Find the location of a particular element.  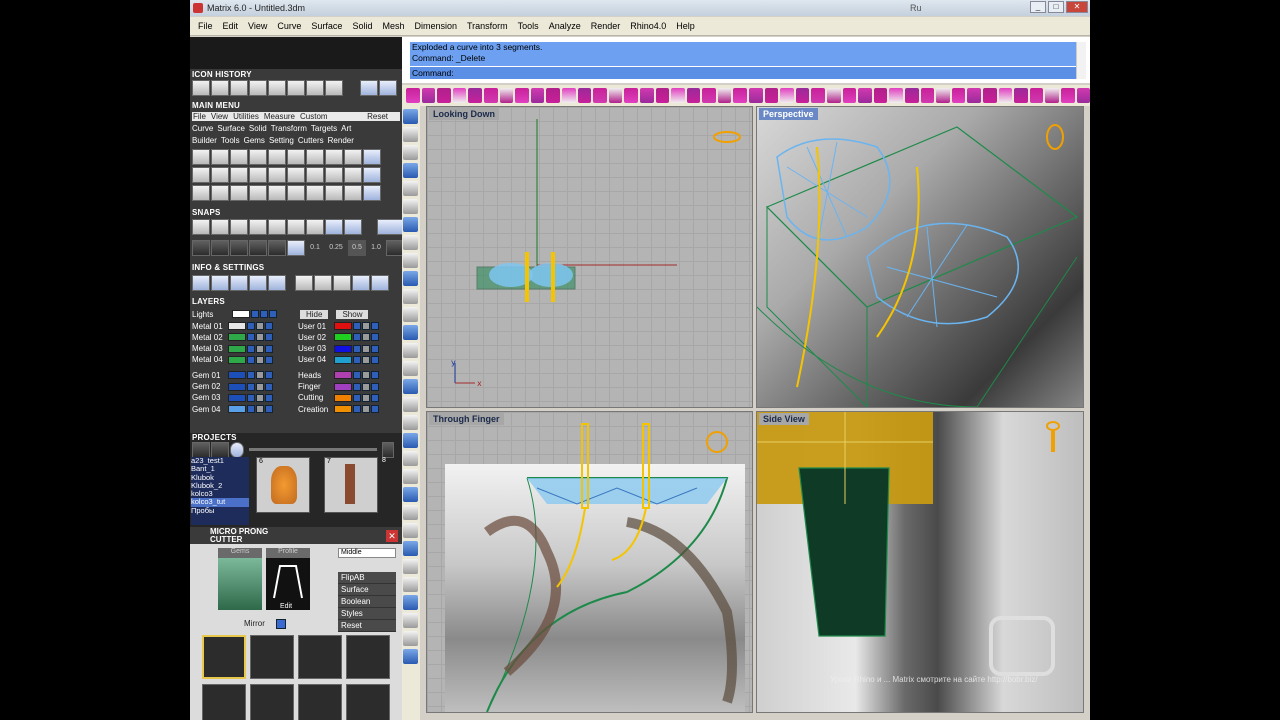

move-icon is located at coordinates (277, 193).